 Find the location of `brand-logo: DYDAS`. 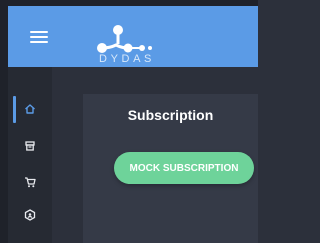

brand-logo: DYDAS is located at coordinates (127, 43).